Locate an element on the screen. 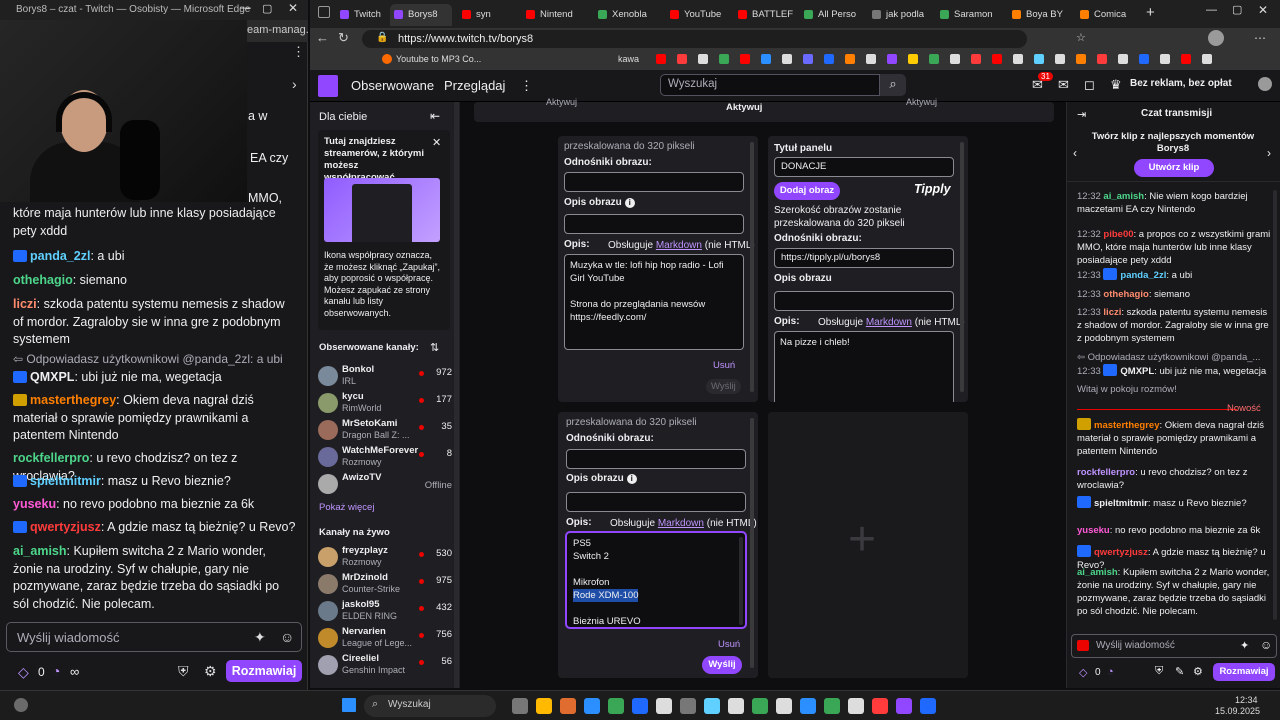 This screenshot has width=1280, height=720. star-icon: ☆ is located at coordinates (1081, 37).